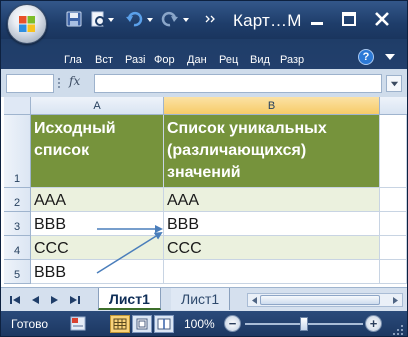 This screenshot has width=408, height=337. Describe the element at coordinates (199, 61) in the screenshot. I see `tab-data: Дан` at that location.